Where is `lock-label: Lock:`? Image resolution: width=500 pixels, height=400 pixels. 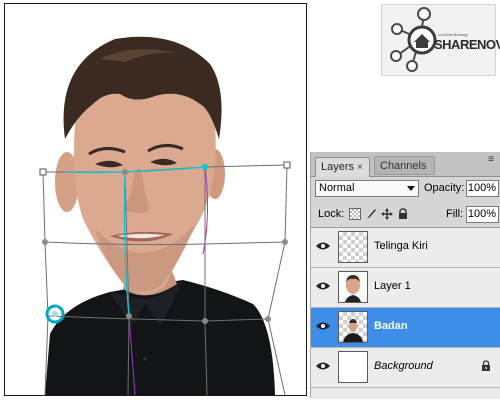 lock-label: Lock: is located at coordinates (331, 214).